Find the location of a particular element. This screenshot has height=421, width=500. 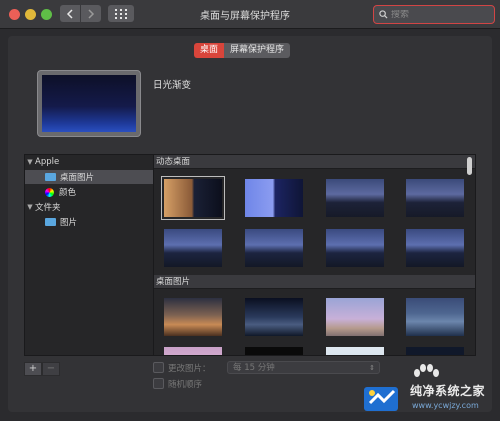

search-input is located at coordinates (436, 14).